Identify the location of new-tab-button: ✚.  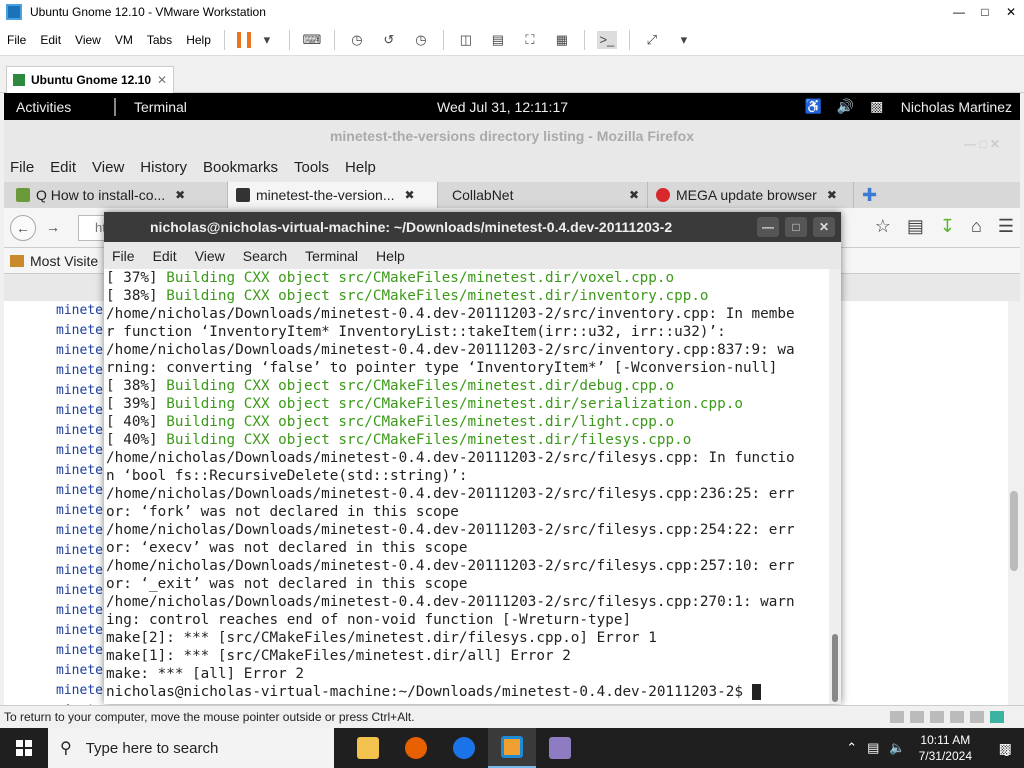
(869, 195).